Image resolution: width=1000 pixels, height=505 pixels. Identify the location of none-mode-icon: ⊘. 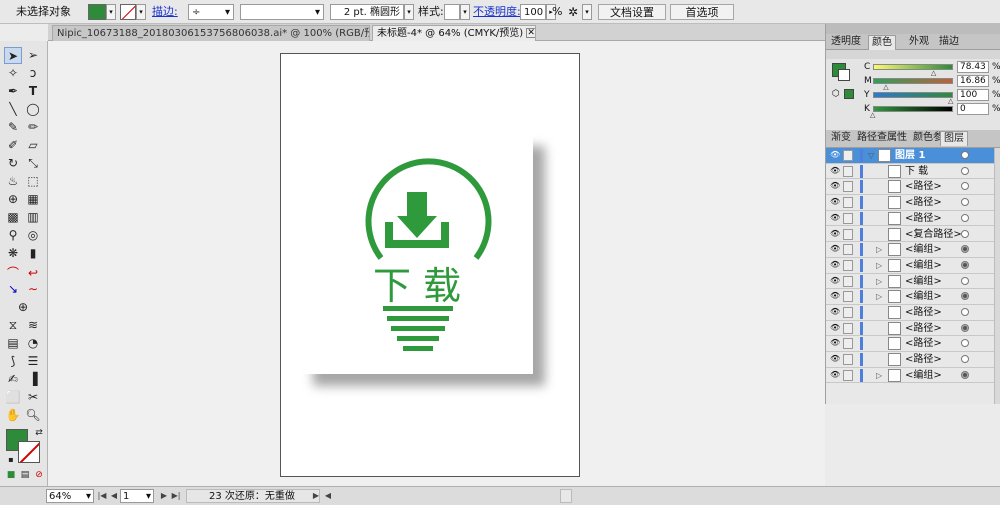
(39, 475).